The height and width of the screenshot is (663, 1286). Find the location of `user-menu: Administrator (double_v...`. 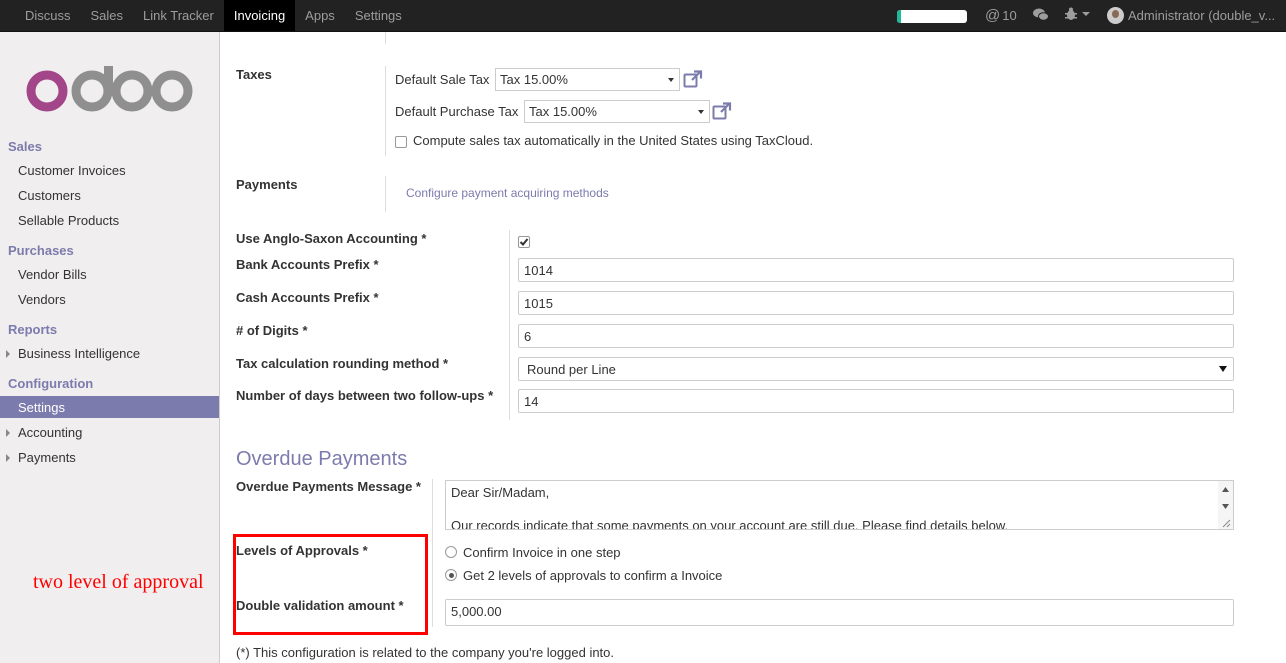

user-menu: Administrator (double_v... is located at coordinates (1191, 15).